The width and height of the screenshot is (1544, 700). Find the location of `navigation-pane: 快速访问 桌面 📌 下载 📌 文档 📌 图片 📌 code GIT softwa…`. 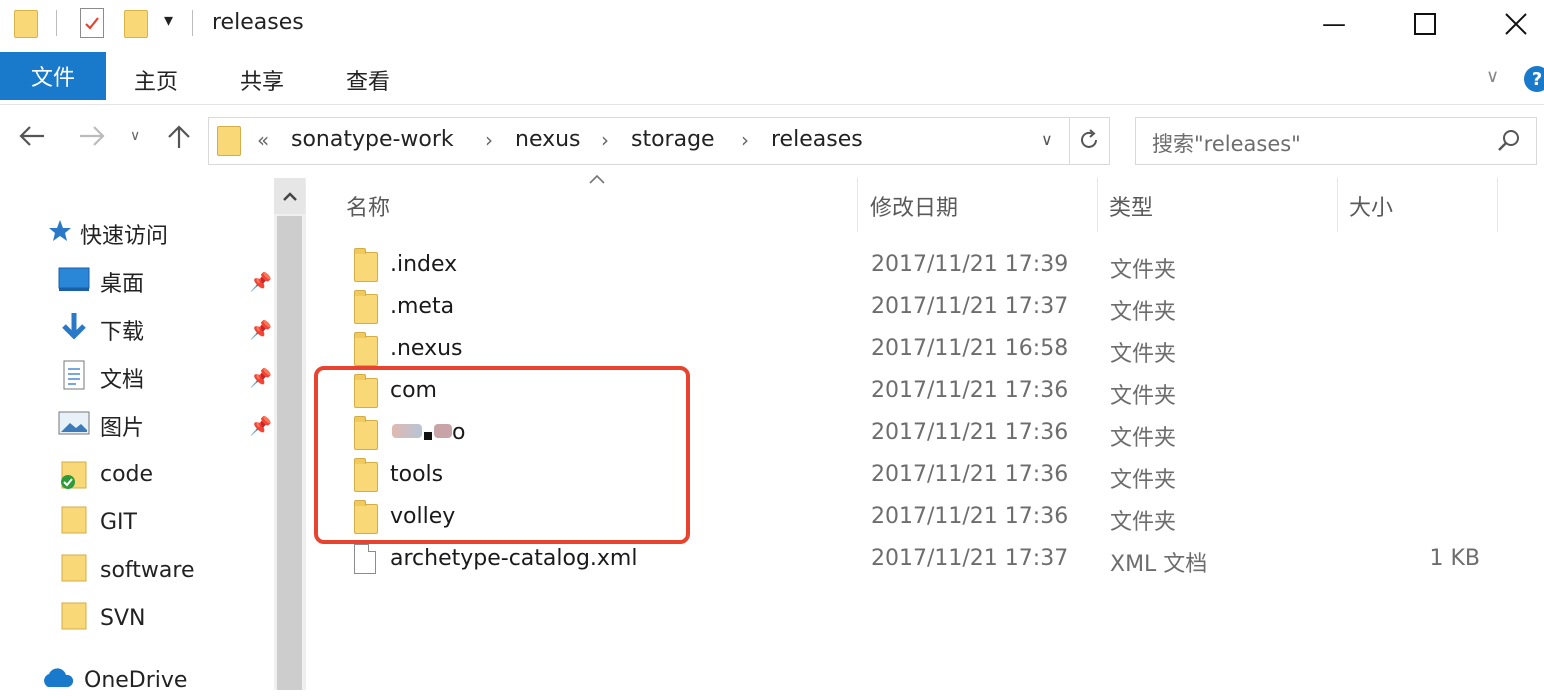

navigation-pane: 快速访问 桌面 📌 下载 📌 文档 📌 图片 📌 code GIT softwa… is located at coordinates (152, 435).